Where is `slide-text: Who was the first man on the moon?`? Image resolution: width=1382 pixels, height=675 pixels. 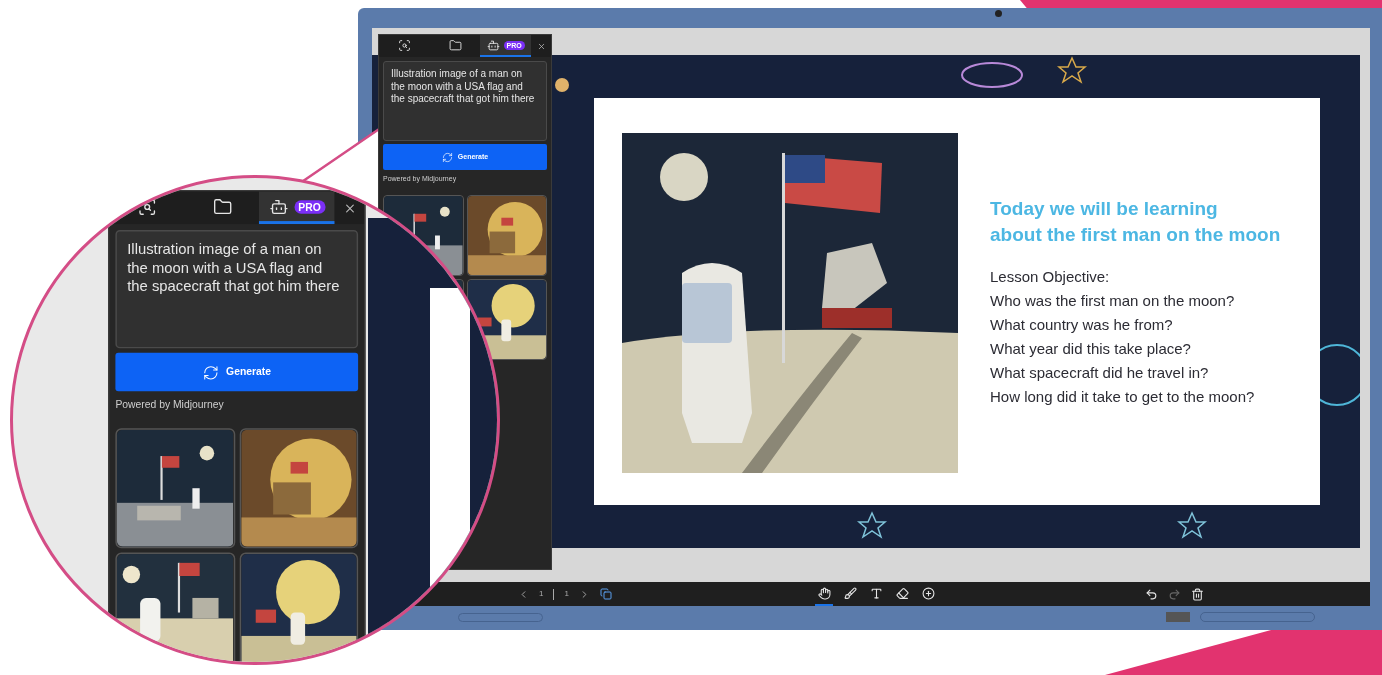
slide-text: Who was the first man on the moon? is located at coordinates (1113, 301).